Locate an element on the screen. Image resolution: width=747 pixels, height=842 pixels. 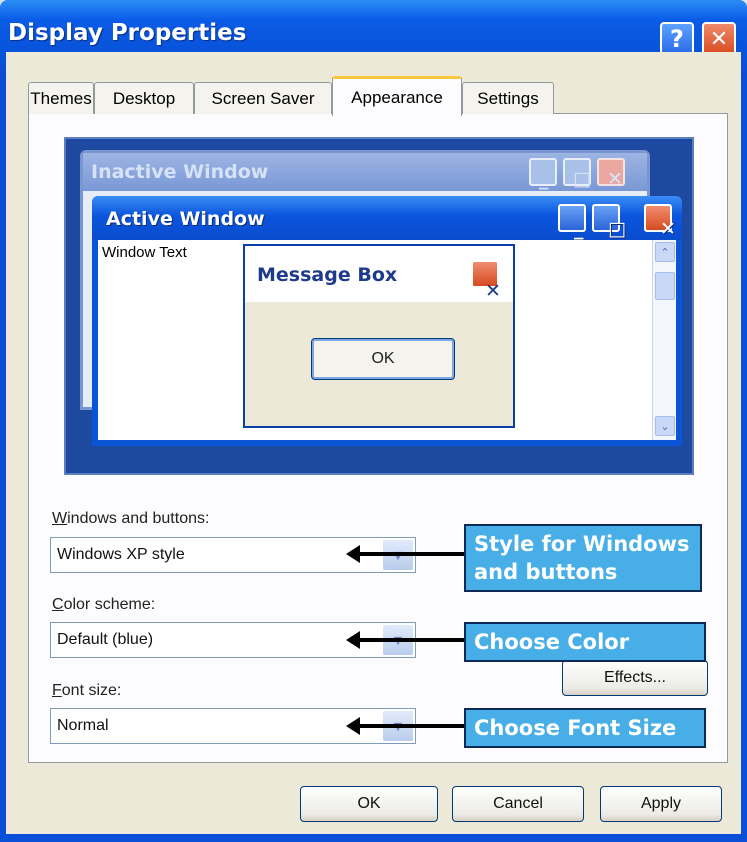
window-title: Display Properties is located at coordinates (127, 33).